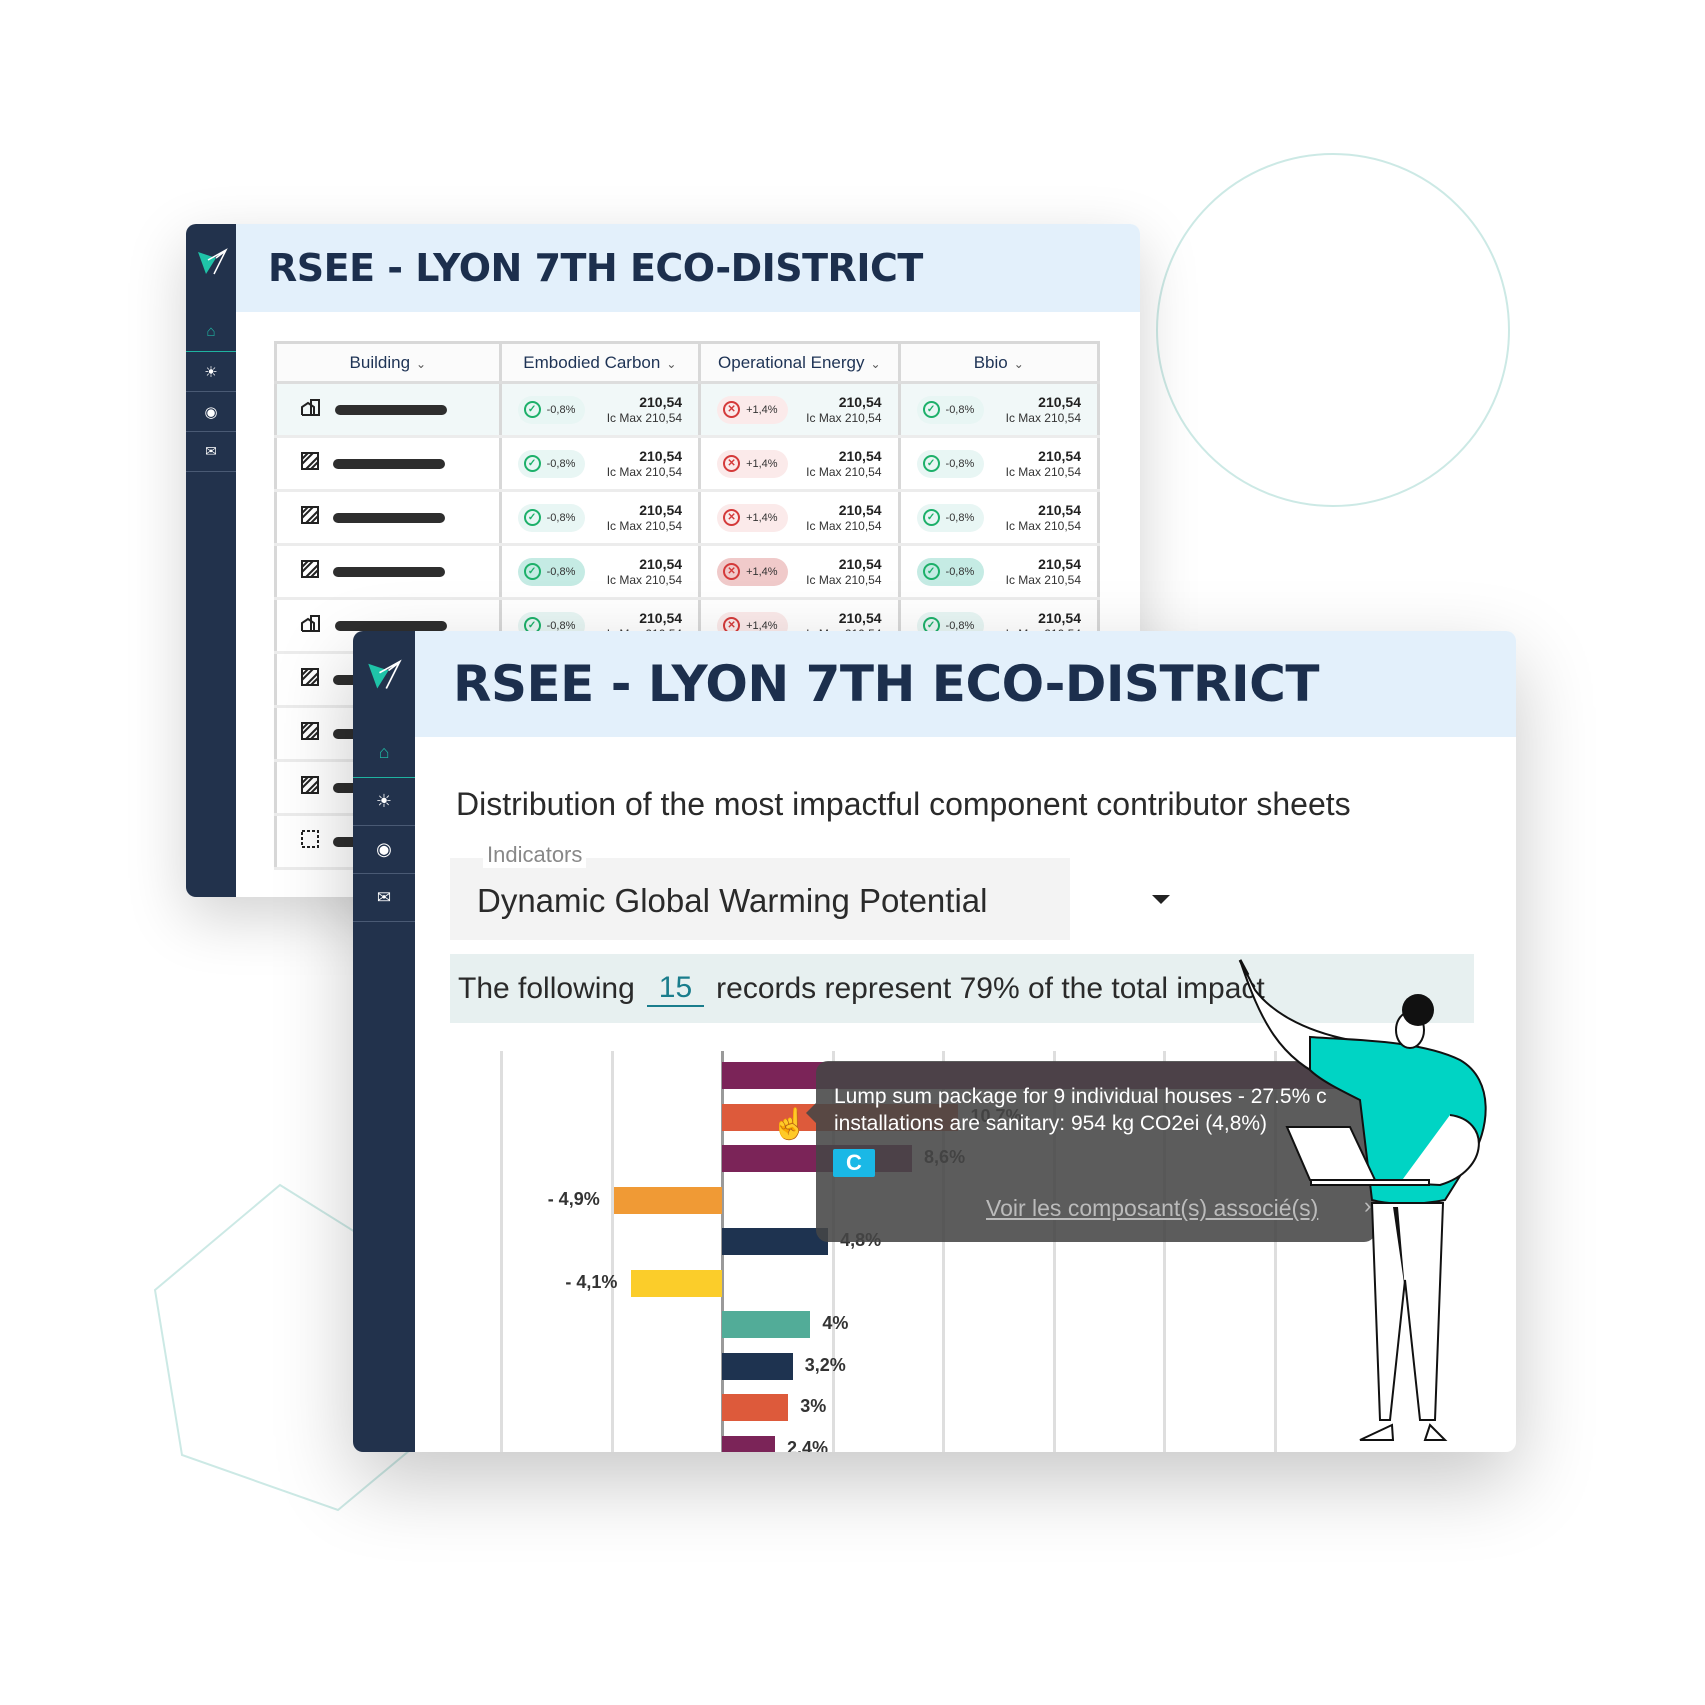  What do you see at coordinates (385, 674) in the screenshot?
I see `logo-icon` at bounding box center [385, 674].